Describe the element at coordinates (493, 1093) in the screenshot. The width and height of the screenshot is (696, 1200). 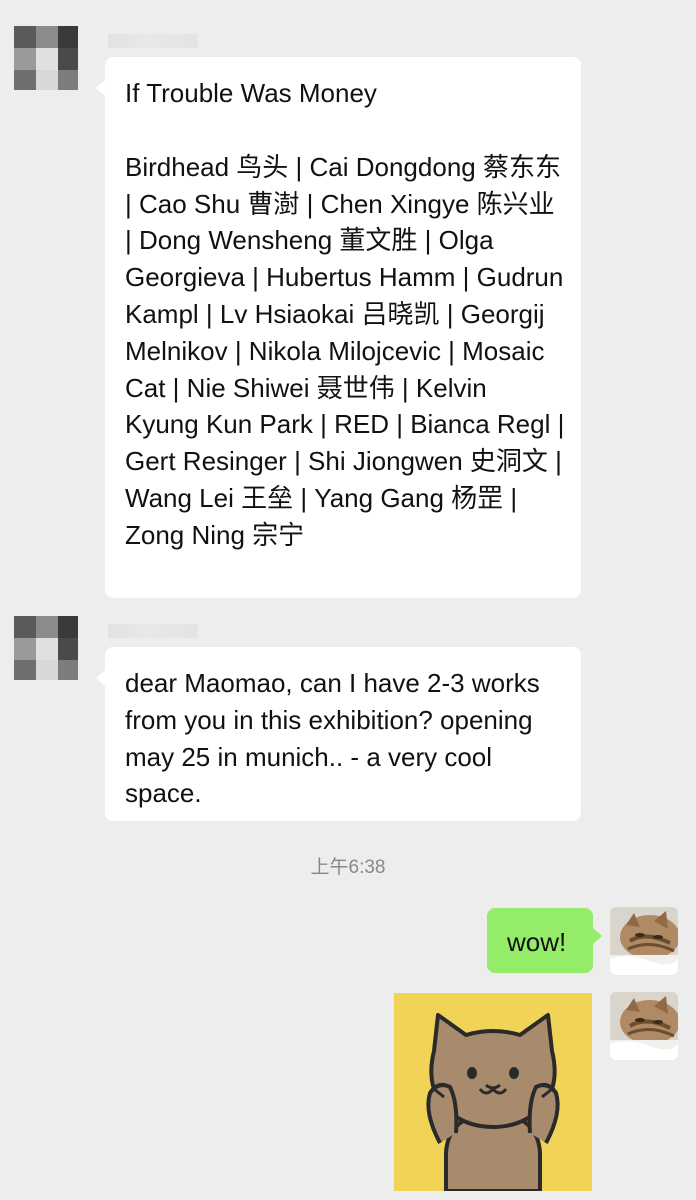
I see `cat-cheeks-sticker` at that location.